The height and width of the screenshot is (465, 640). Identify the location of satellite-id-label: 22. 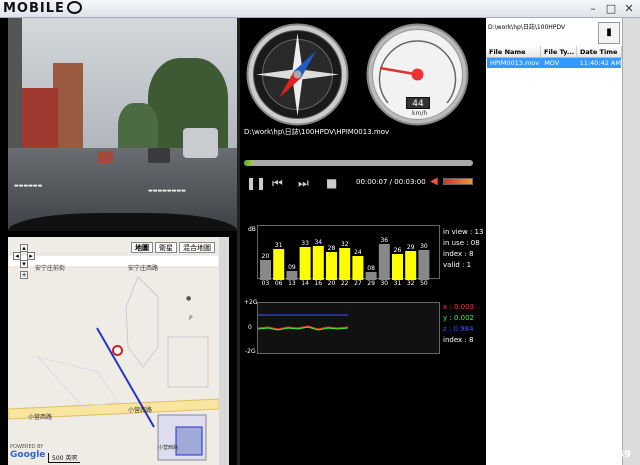
(344, 283).